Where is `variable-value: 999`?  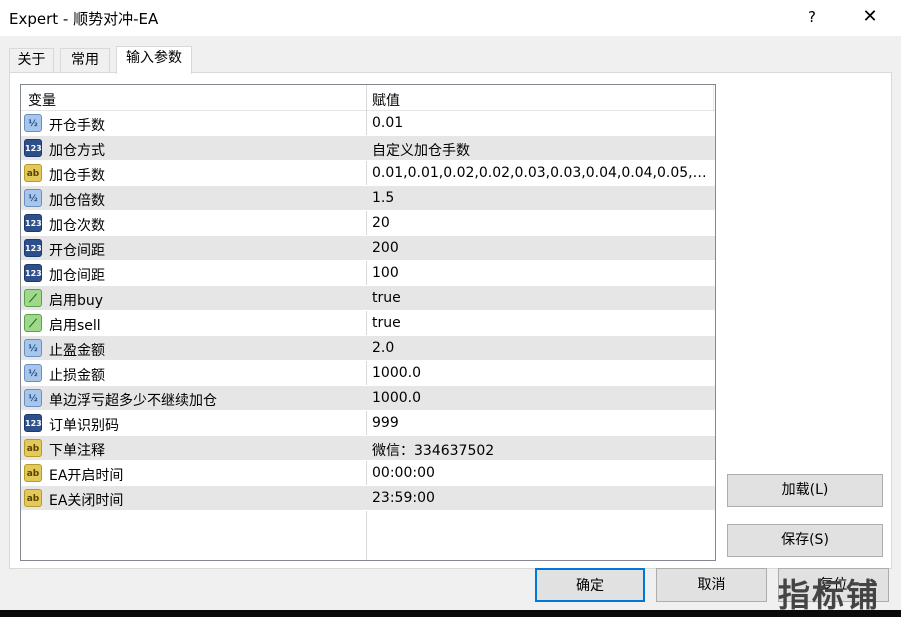 variable-value: 999 is located at coordinates (541, 423).